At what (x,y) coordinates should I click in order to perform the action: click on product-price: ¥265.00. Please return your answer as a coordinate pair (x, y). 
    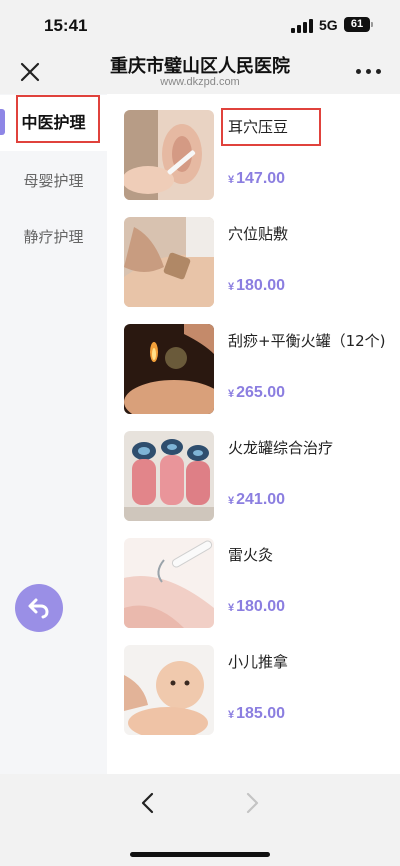
    Looking at the image, I should click on (256, 393).